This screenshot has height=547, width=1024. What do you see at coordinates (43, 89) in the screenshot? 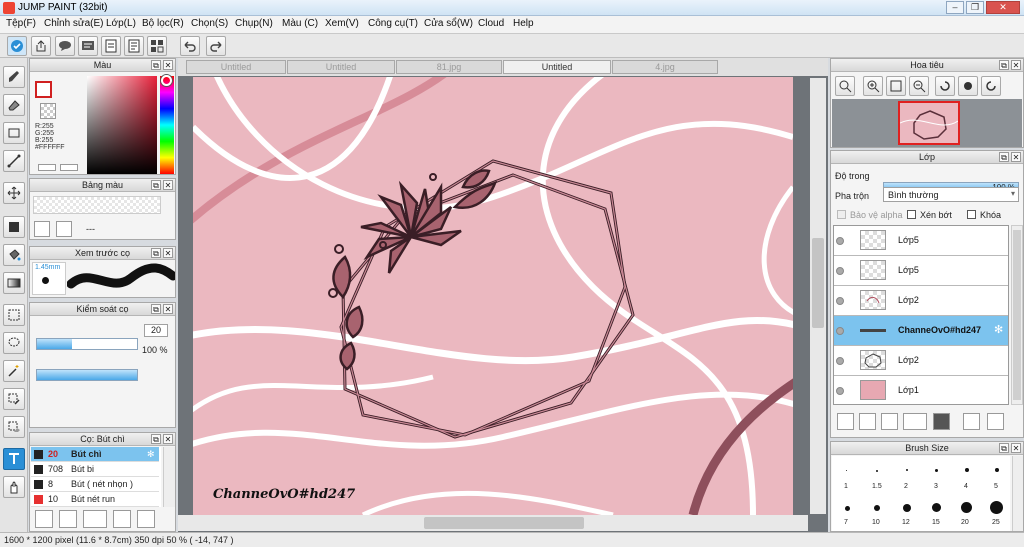
I see `primary-color-swatch` at bounding box center [43, 89].